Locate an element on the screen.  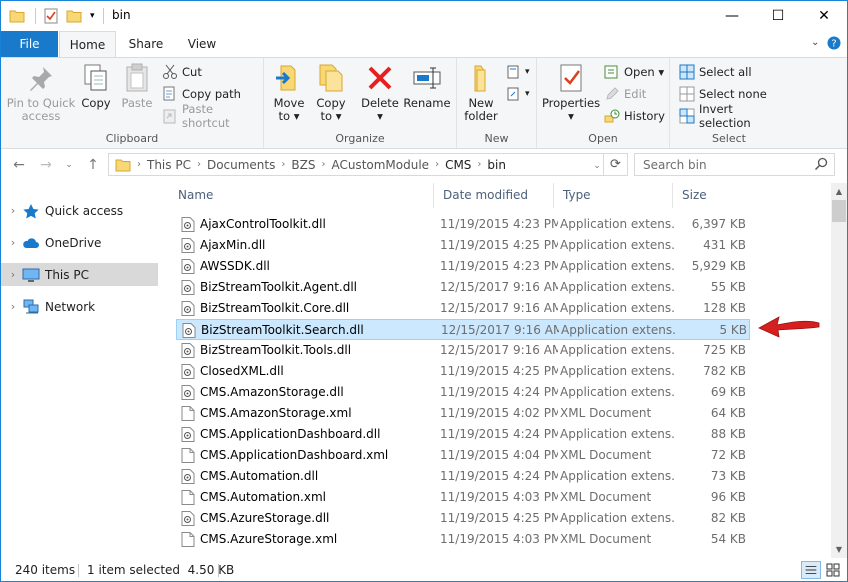
sidebar-item-network: › Network is located at coordinates (79, 306).